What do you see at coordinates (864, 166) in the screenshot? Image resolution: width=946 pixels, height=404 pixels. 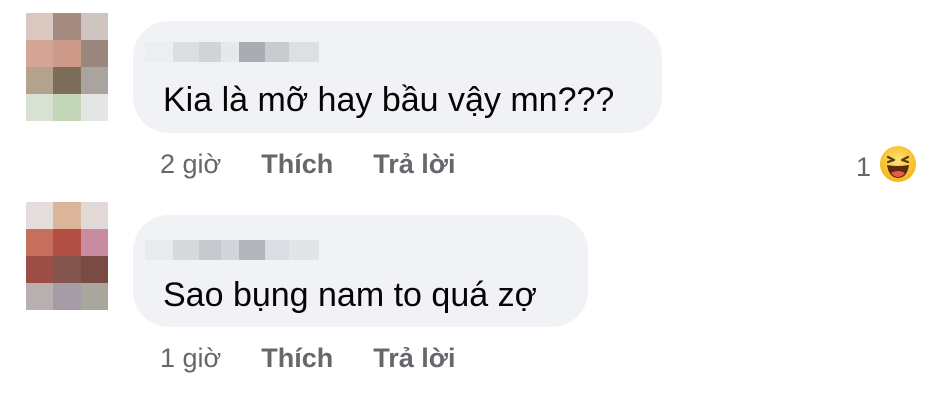 I see `reaction-count: 1` at bounding box center [864, 166].